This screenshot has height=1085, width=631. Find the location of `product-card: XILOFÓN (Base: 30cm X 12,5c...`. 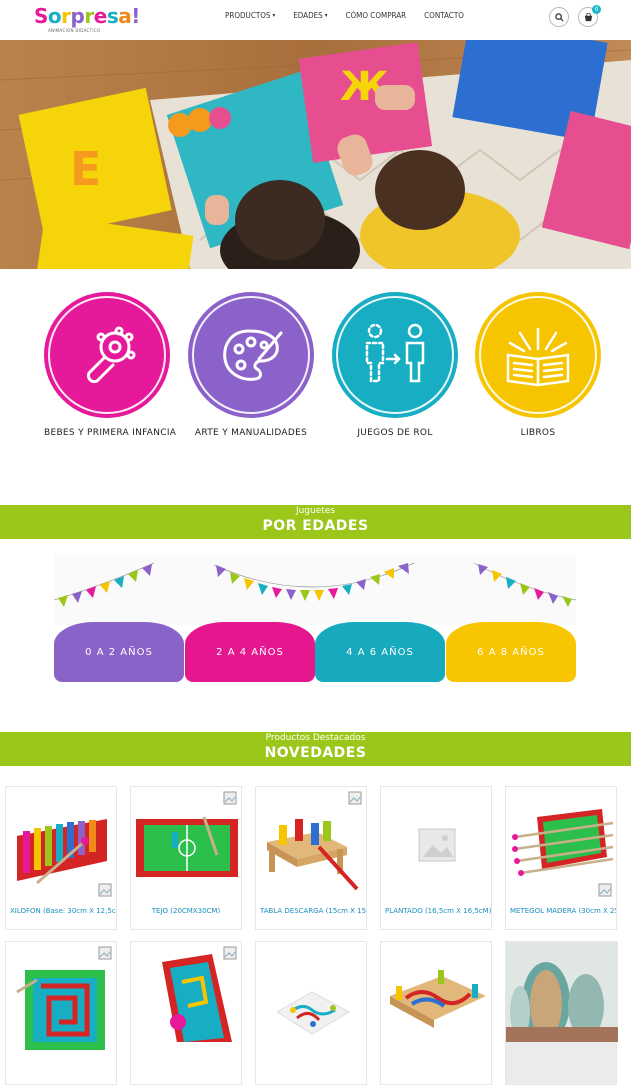

product-card: XILOFÓN (Base: 30cm X 12,5c... is located at coordinates (61, 858).